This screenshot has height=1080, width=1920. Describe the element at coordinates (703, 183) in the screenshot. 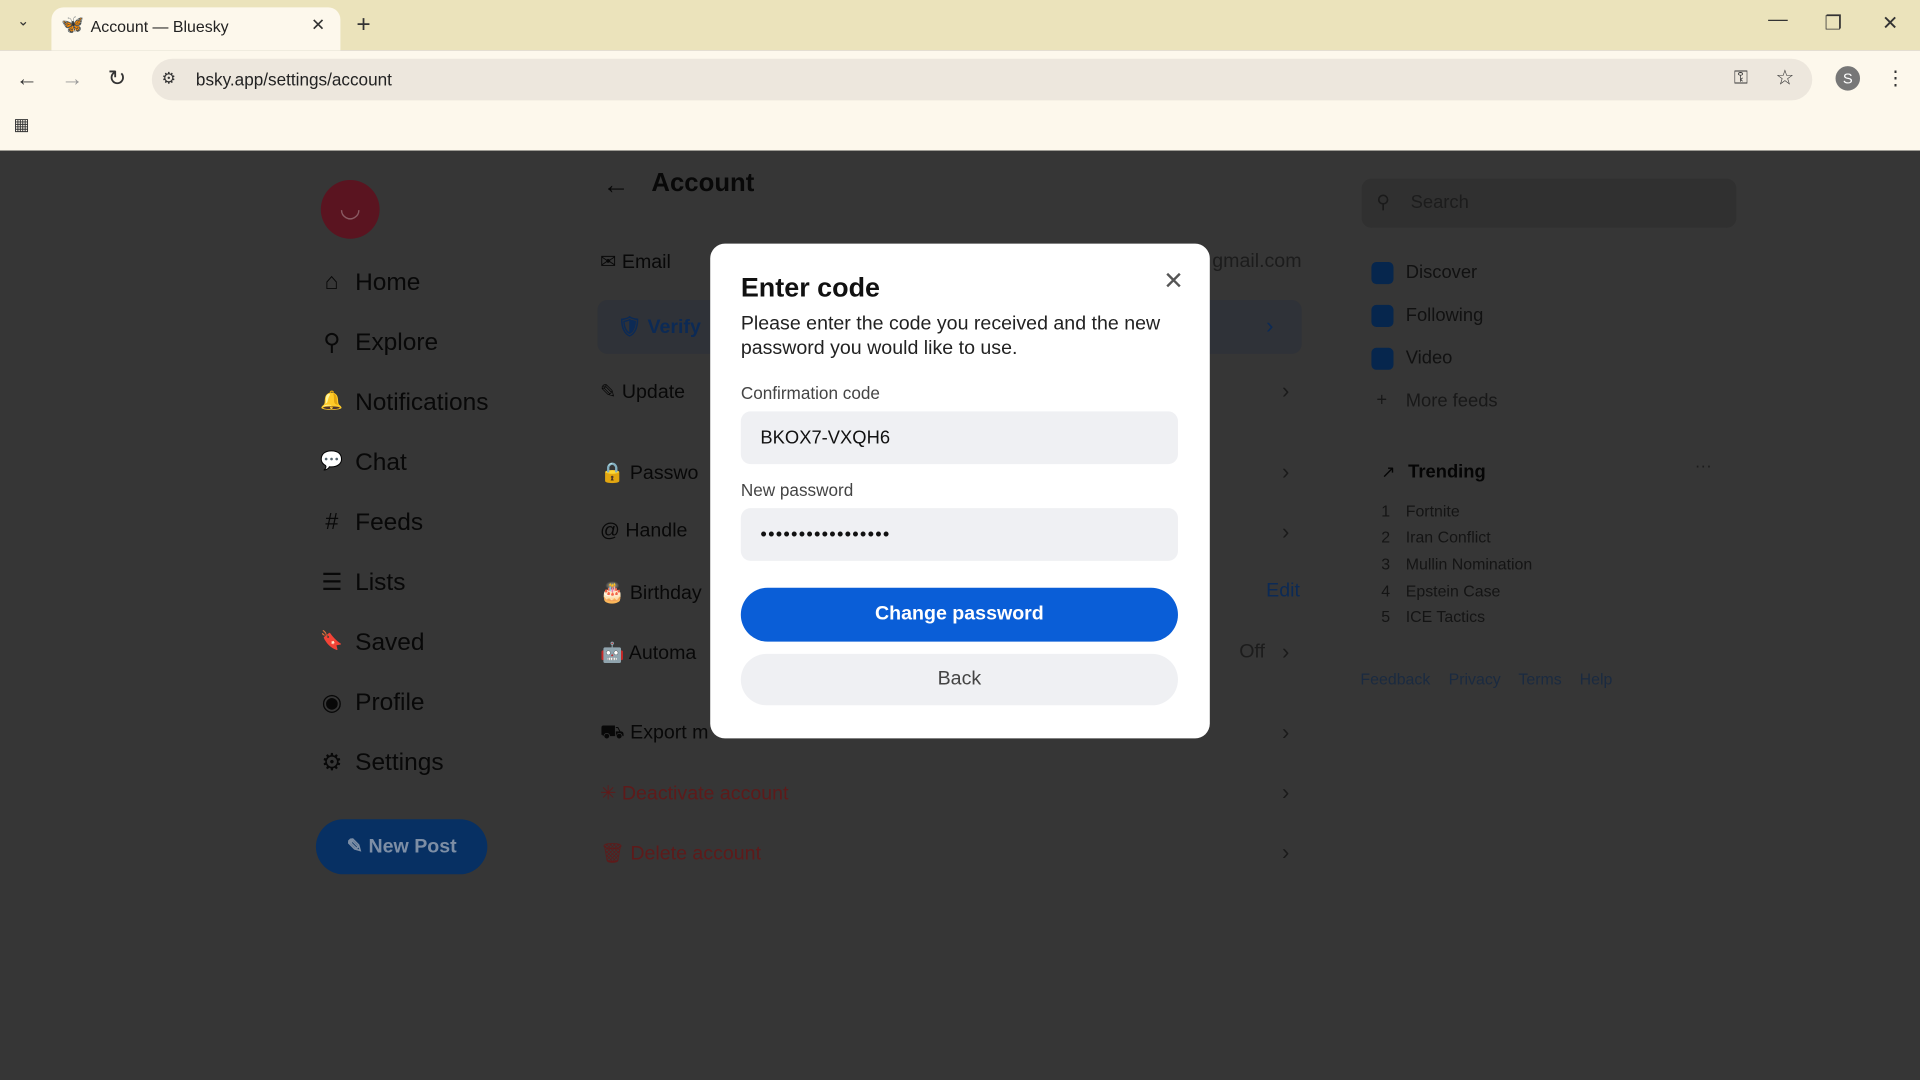

I see `page-title: Account` at that location.